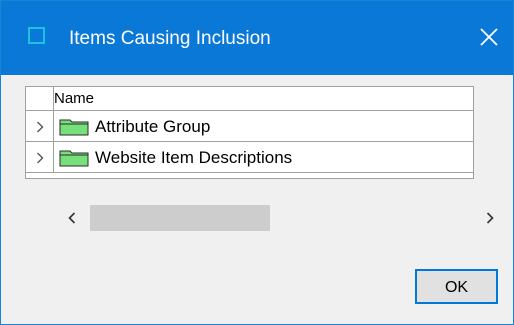 This screenshot has width=514, height=325. What do you see at coordinates (170, 38) in the screenshot?
I see `window-title: Items Causing Inclusion` at bounding box center [170, 38].